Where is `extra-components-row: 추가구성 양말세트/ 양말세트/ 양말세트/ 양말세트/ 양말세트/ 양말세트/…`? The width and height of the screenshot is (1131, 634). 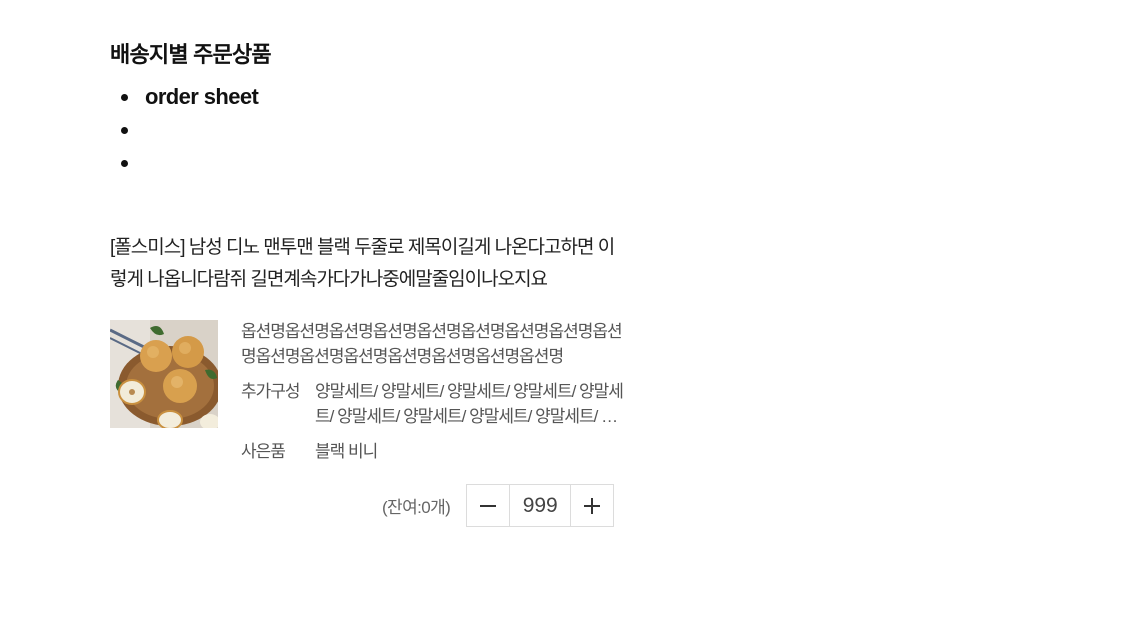 extra-components-row: 추가구성 양말세트/ 양말세트/ 양말세트/ 양말세트/ 양말세트/ 양말세트/… is located at coordinates (432, 404).